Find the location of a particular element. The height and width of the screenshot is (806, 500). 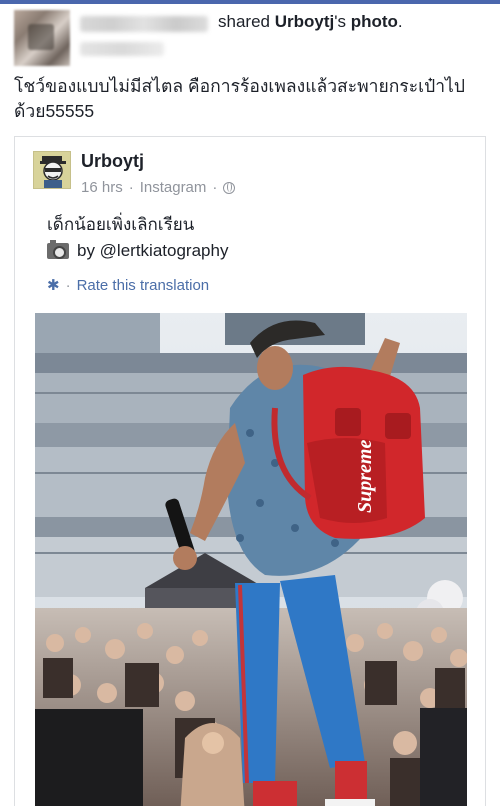

period: . is located at coordinates (400, 21).